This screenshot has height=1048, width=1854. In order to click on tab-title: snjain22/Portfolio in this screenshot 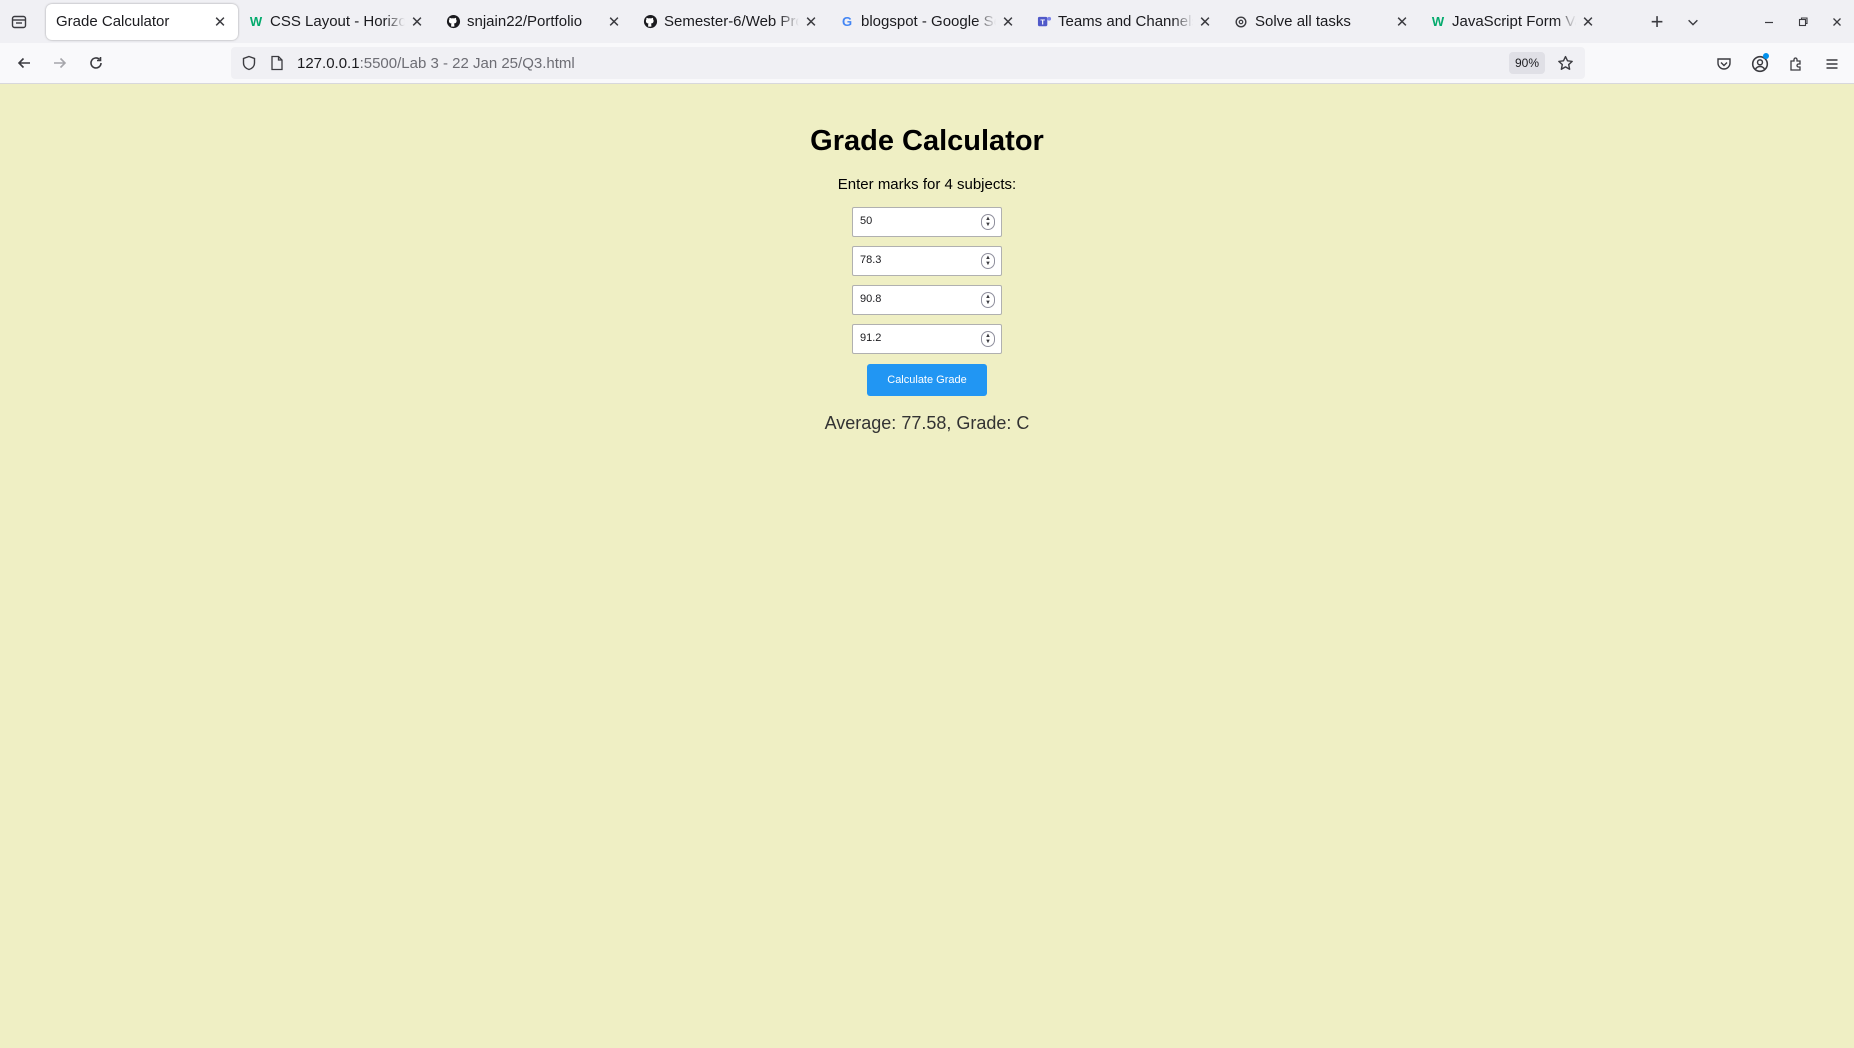, I will do `click(525, 21)`.